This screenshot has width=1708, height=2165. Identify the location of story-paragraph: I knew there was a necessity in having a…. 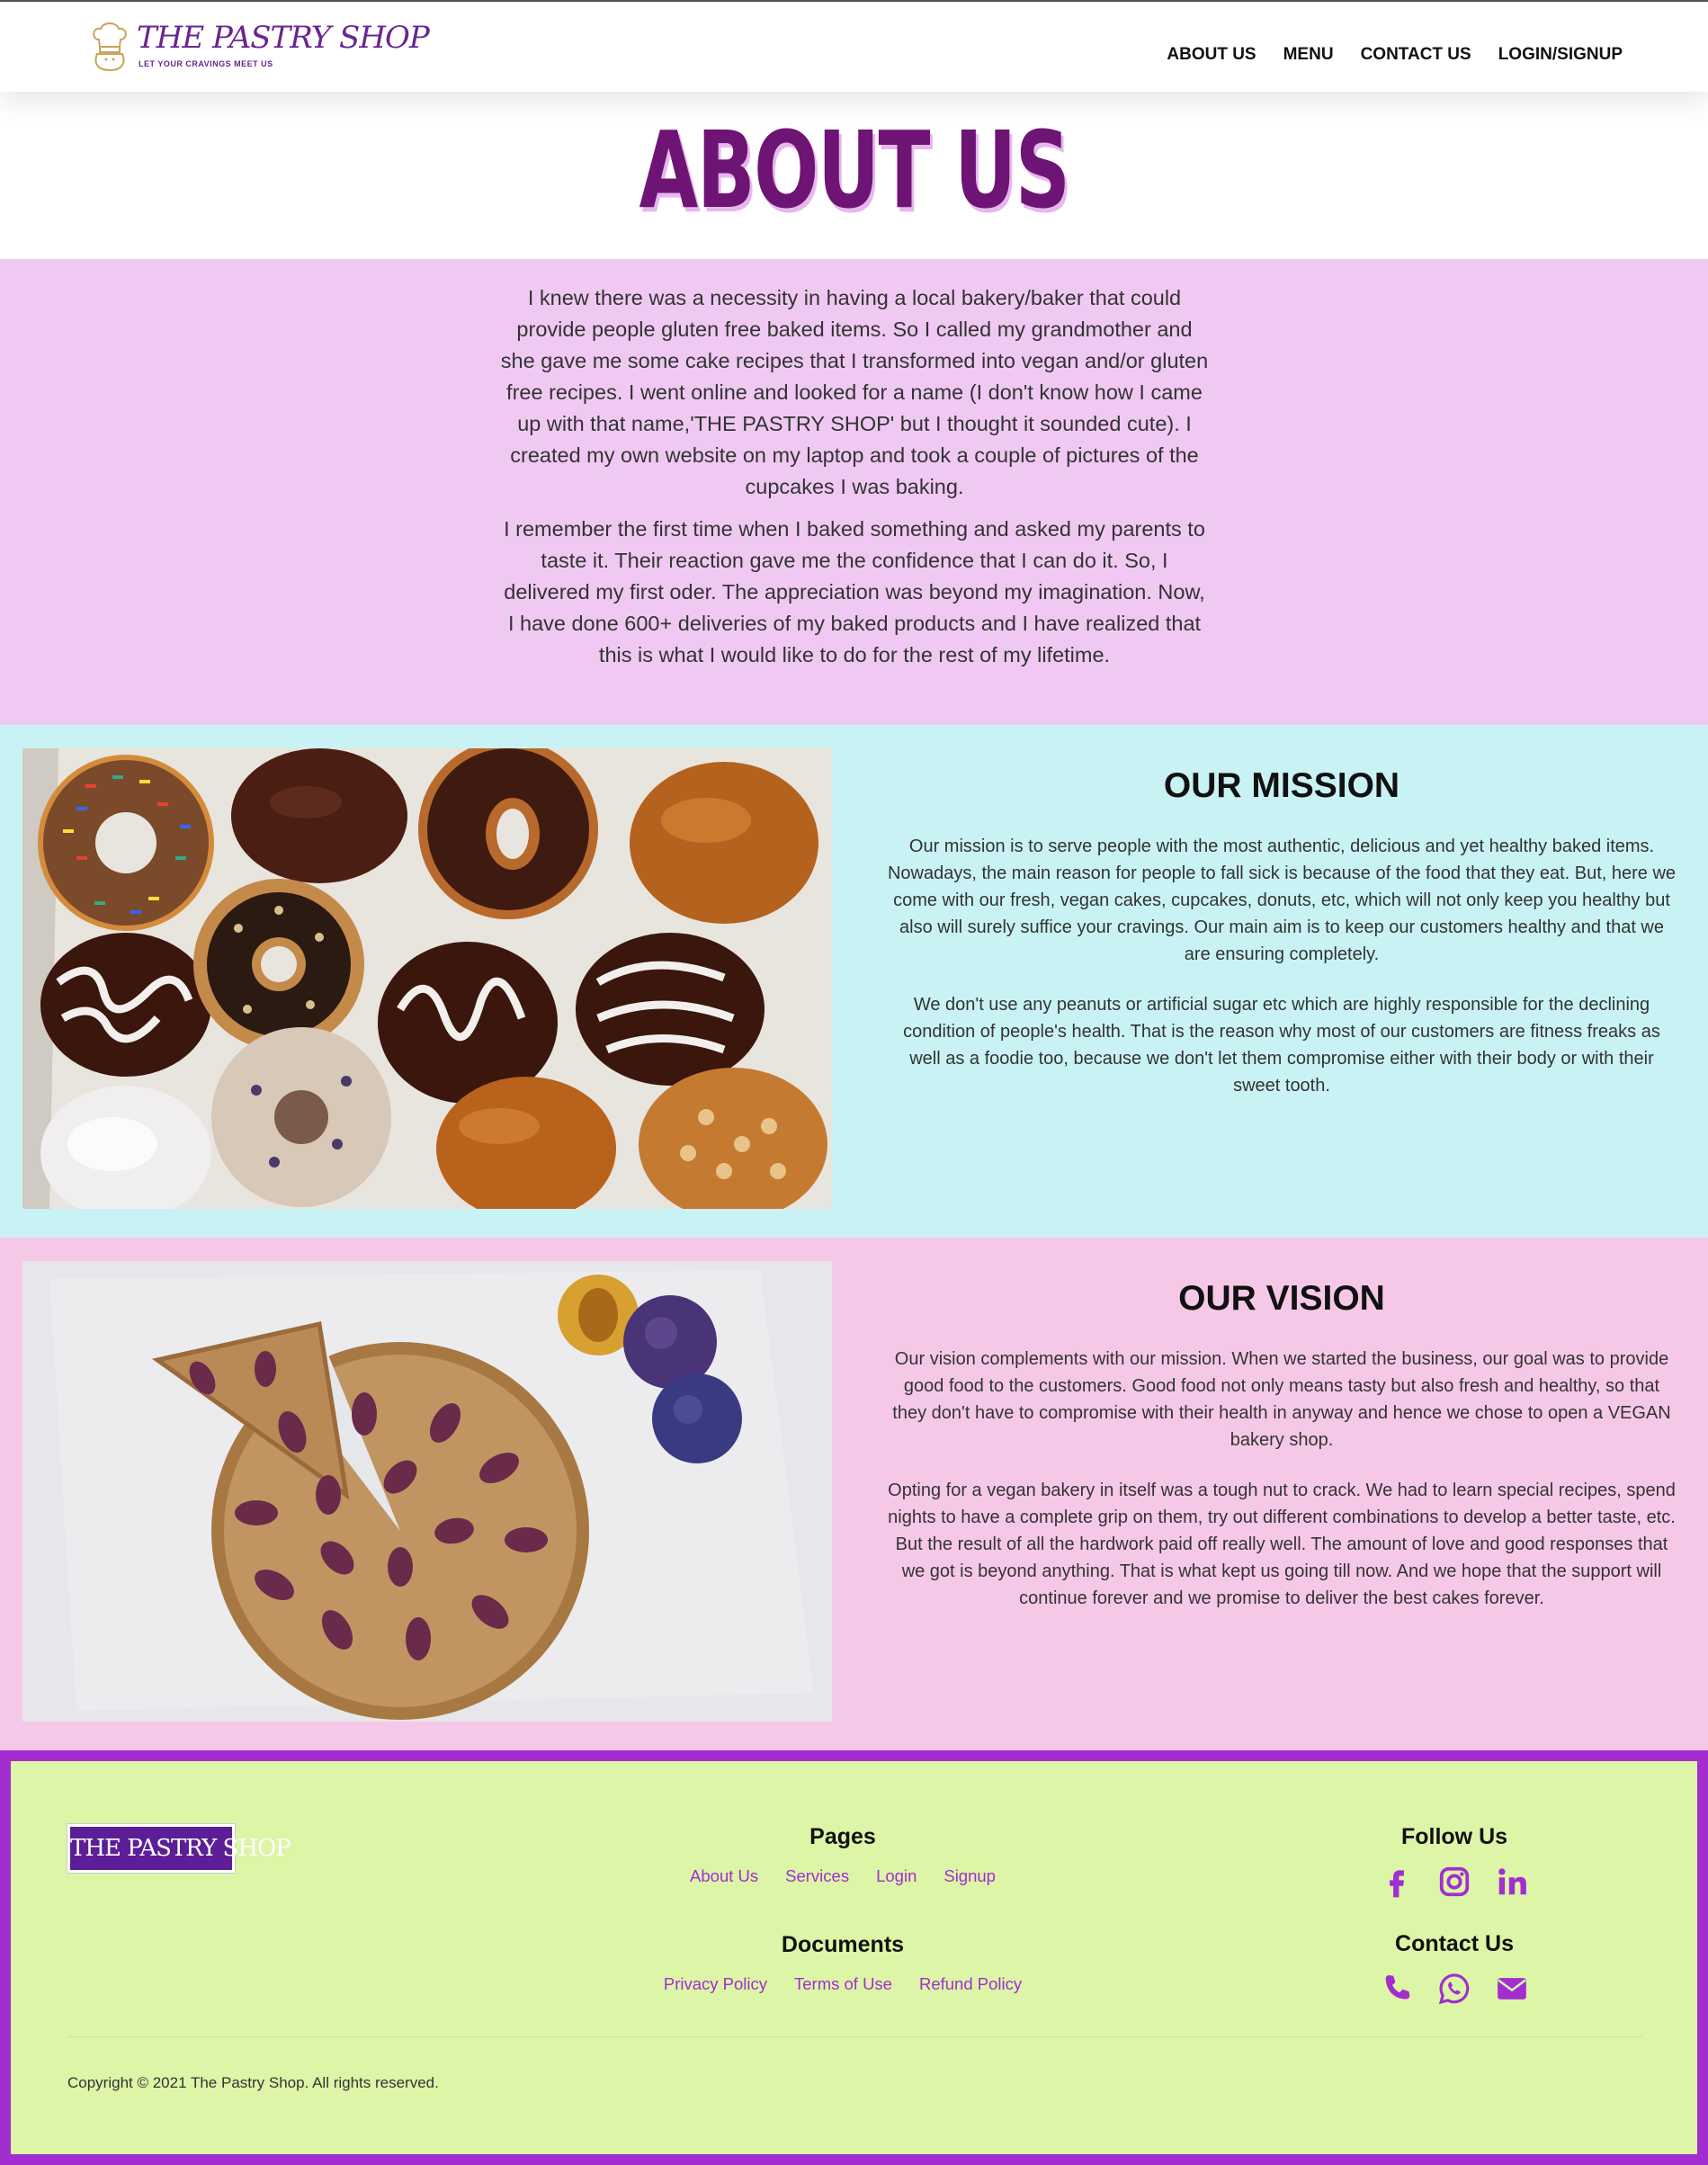
(855, 392).